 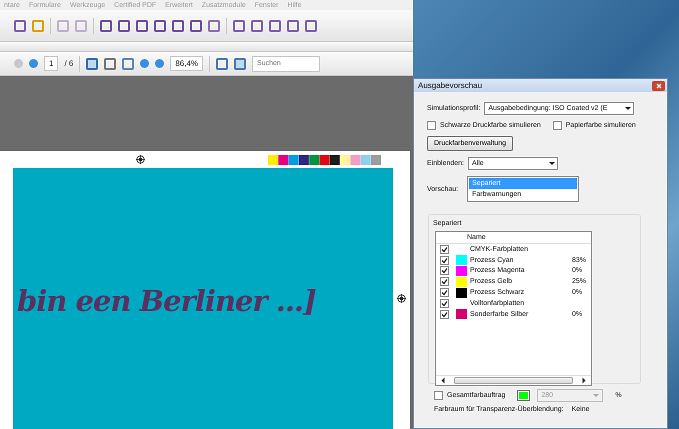 I want to click on headline: bin een Berliner ...], so click(x=166, y=301).